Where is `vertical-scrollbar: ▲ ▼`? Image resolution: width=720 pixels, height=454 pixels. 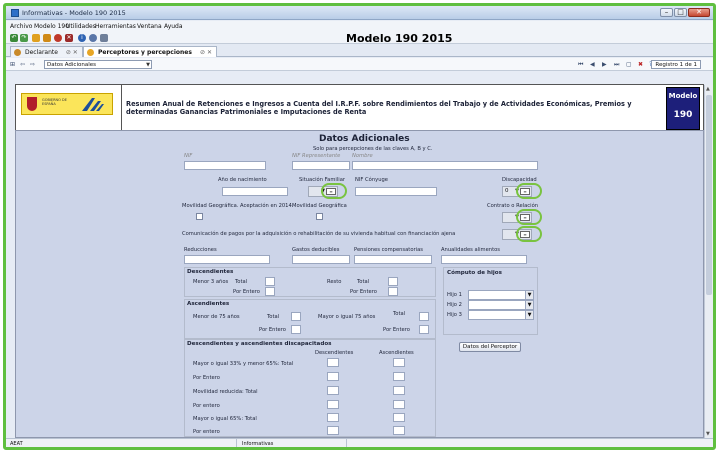
vertical-scrollbar: ▲ ▼ is located at coordinates (708, 261).